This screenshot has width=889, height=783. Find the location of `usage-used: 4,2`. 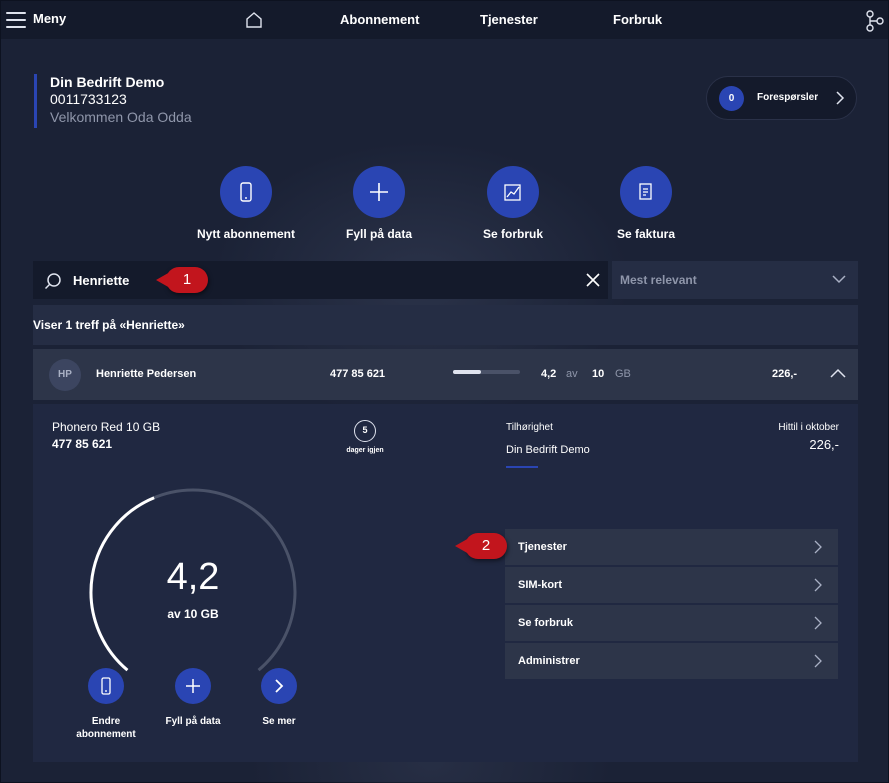

usage-used: 4,2 is located at coordinates (549, 374).